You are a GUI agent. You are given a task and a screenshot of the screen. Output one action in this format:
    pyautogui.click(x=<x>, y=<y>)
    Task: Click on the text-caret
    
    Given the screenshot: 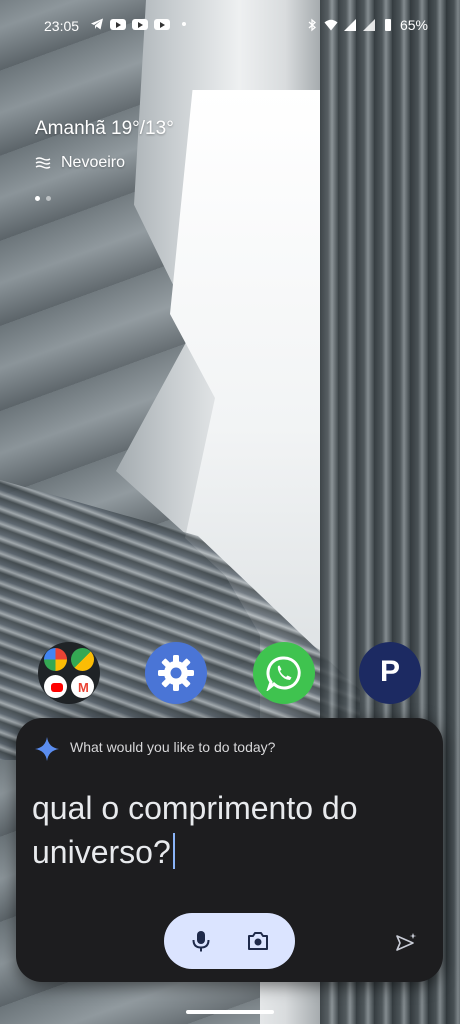 What is the action you would take?
    pyautogui.click(x=173, y=851)
    